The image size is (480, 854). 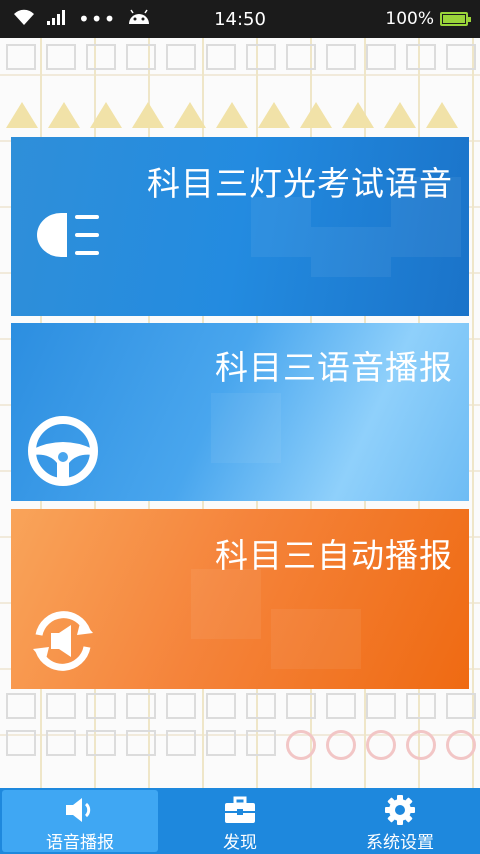 What do you see at coordinates (63, 453) in the screenshot?
I see `steering-wheel-icon` at bounding box center [63, 453].